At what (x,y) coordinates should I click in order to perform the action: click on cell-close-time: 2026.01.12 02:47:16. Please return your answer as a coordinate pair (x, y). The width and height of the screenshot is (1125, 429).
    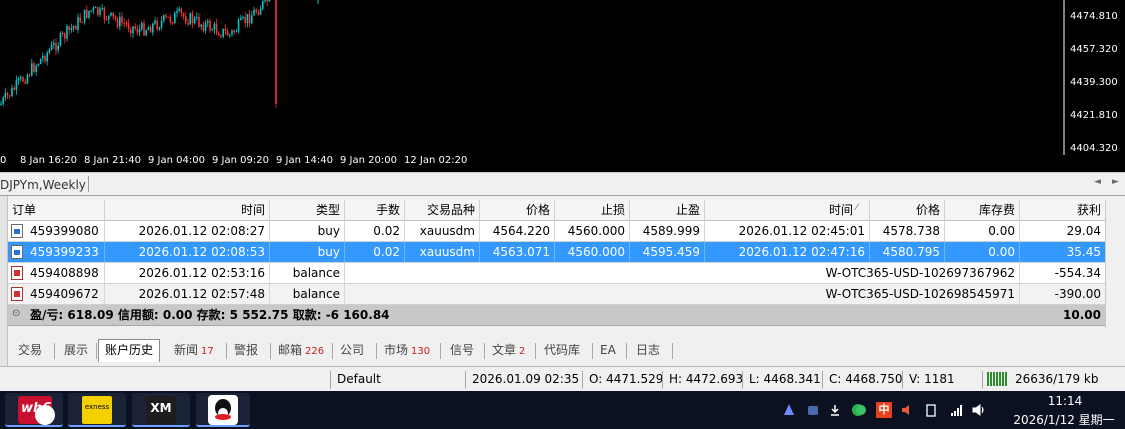
    Looking at the image, I should click on (787, 252).